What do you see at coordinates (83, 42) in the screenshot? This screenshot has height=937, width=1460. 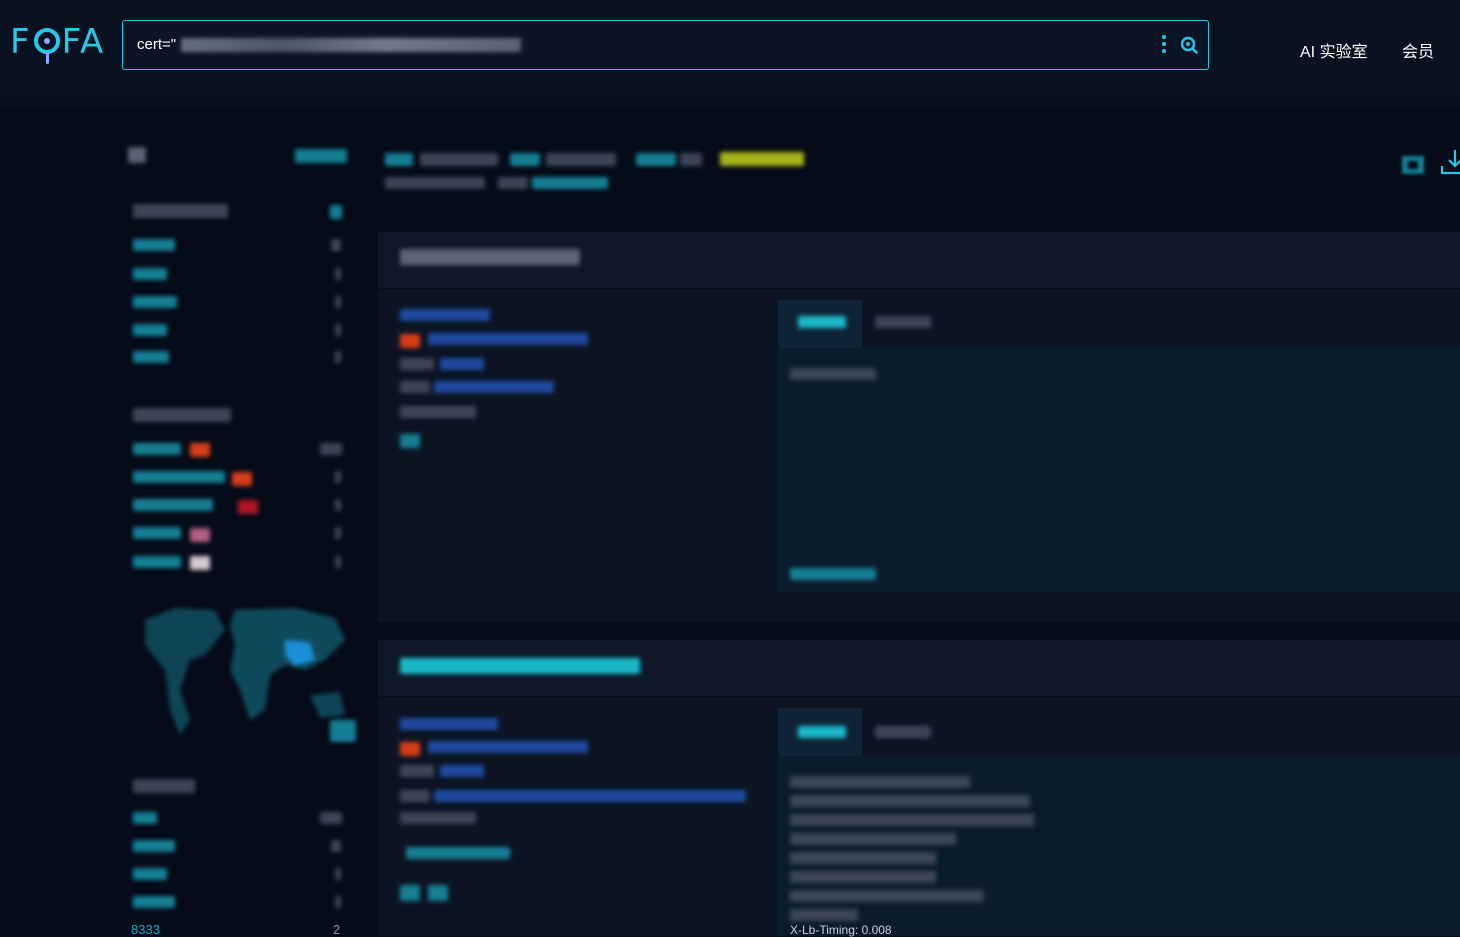 I see `logo-letters-fa: FA` at bounding box center [83, 42].